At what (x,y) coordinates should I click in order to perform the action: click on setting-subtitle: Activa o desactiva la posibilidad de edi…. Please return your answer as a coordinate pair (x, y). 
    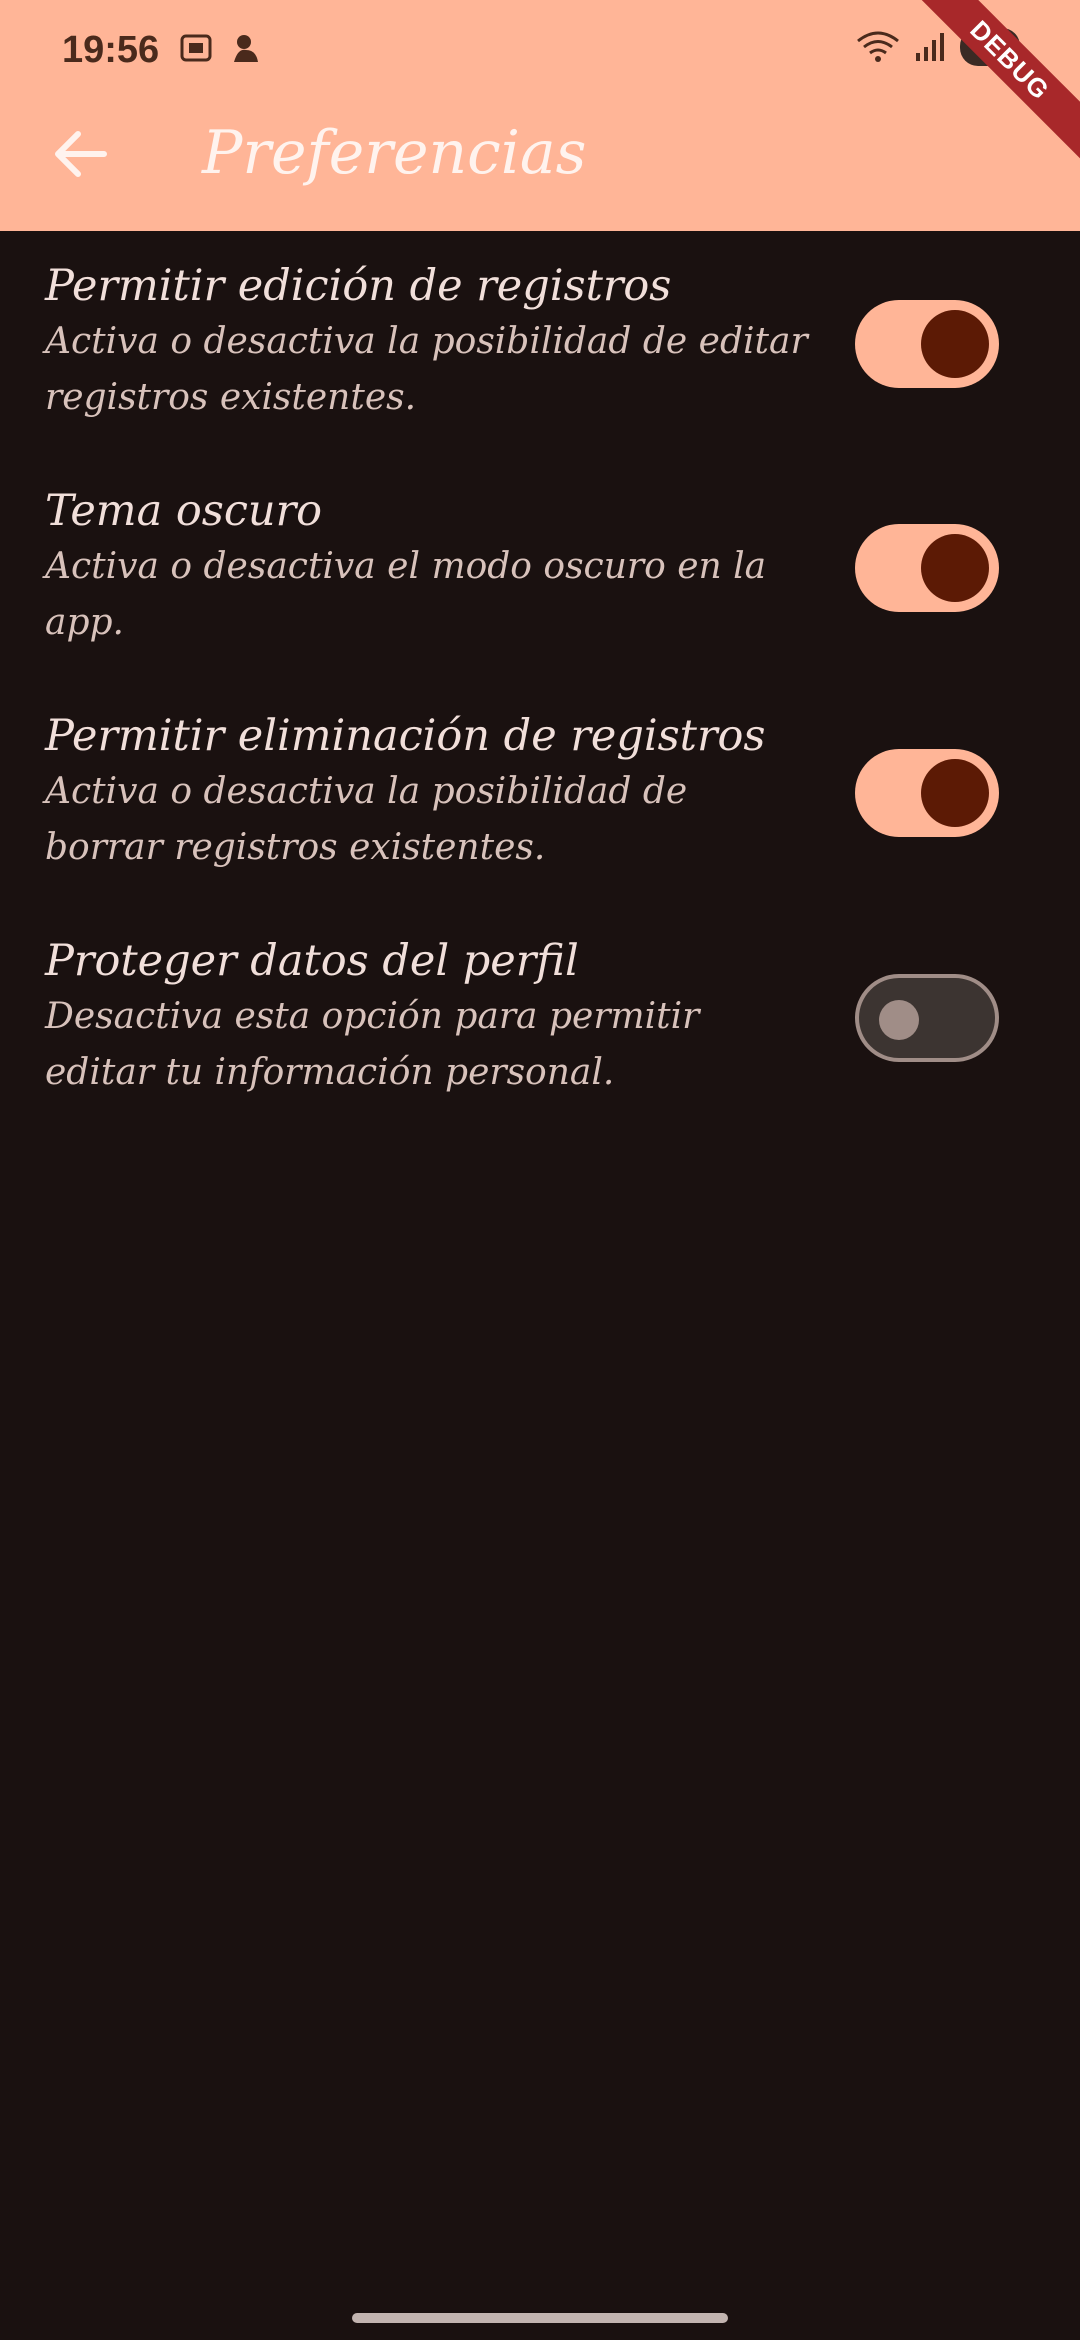
    Looking at the image, I should click on (426, 369).